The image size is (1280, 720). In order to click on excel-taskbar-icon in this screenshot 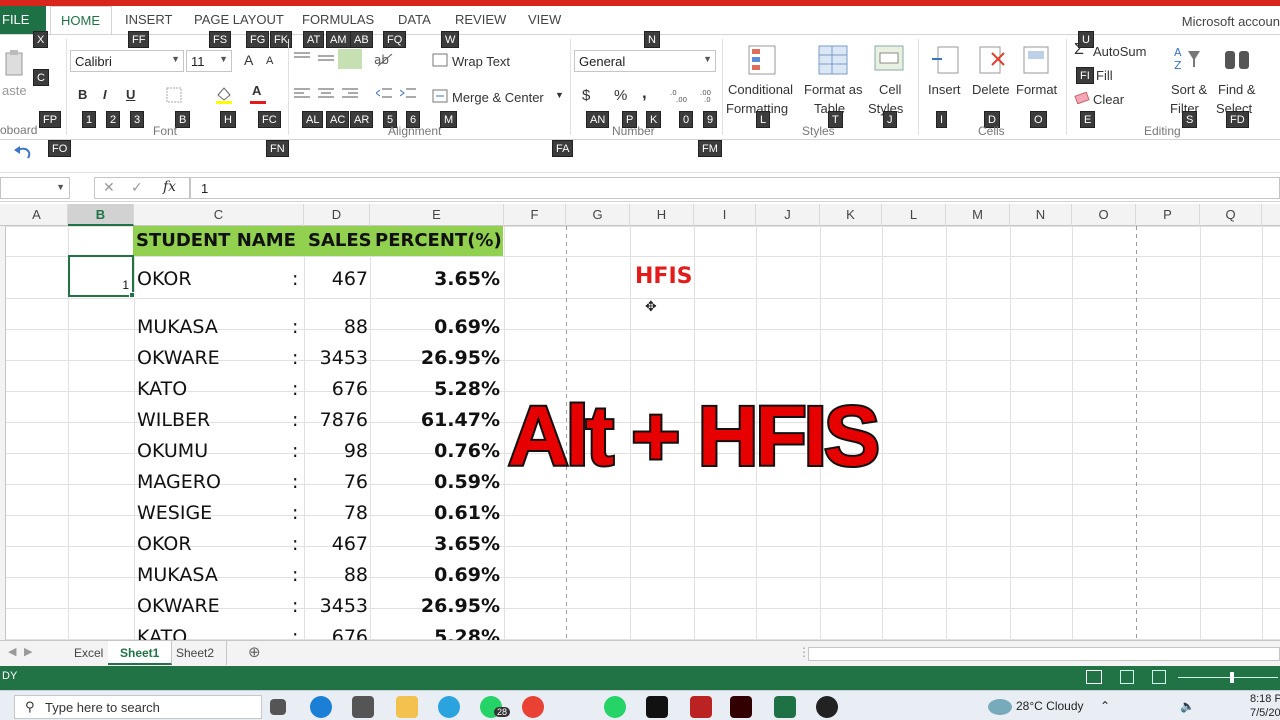, I will do `click(785, 707)`.